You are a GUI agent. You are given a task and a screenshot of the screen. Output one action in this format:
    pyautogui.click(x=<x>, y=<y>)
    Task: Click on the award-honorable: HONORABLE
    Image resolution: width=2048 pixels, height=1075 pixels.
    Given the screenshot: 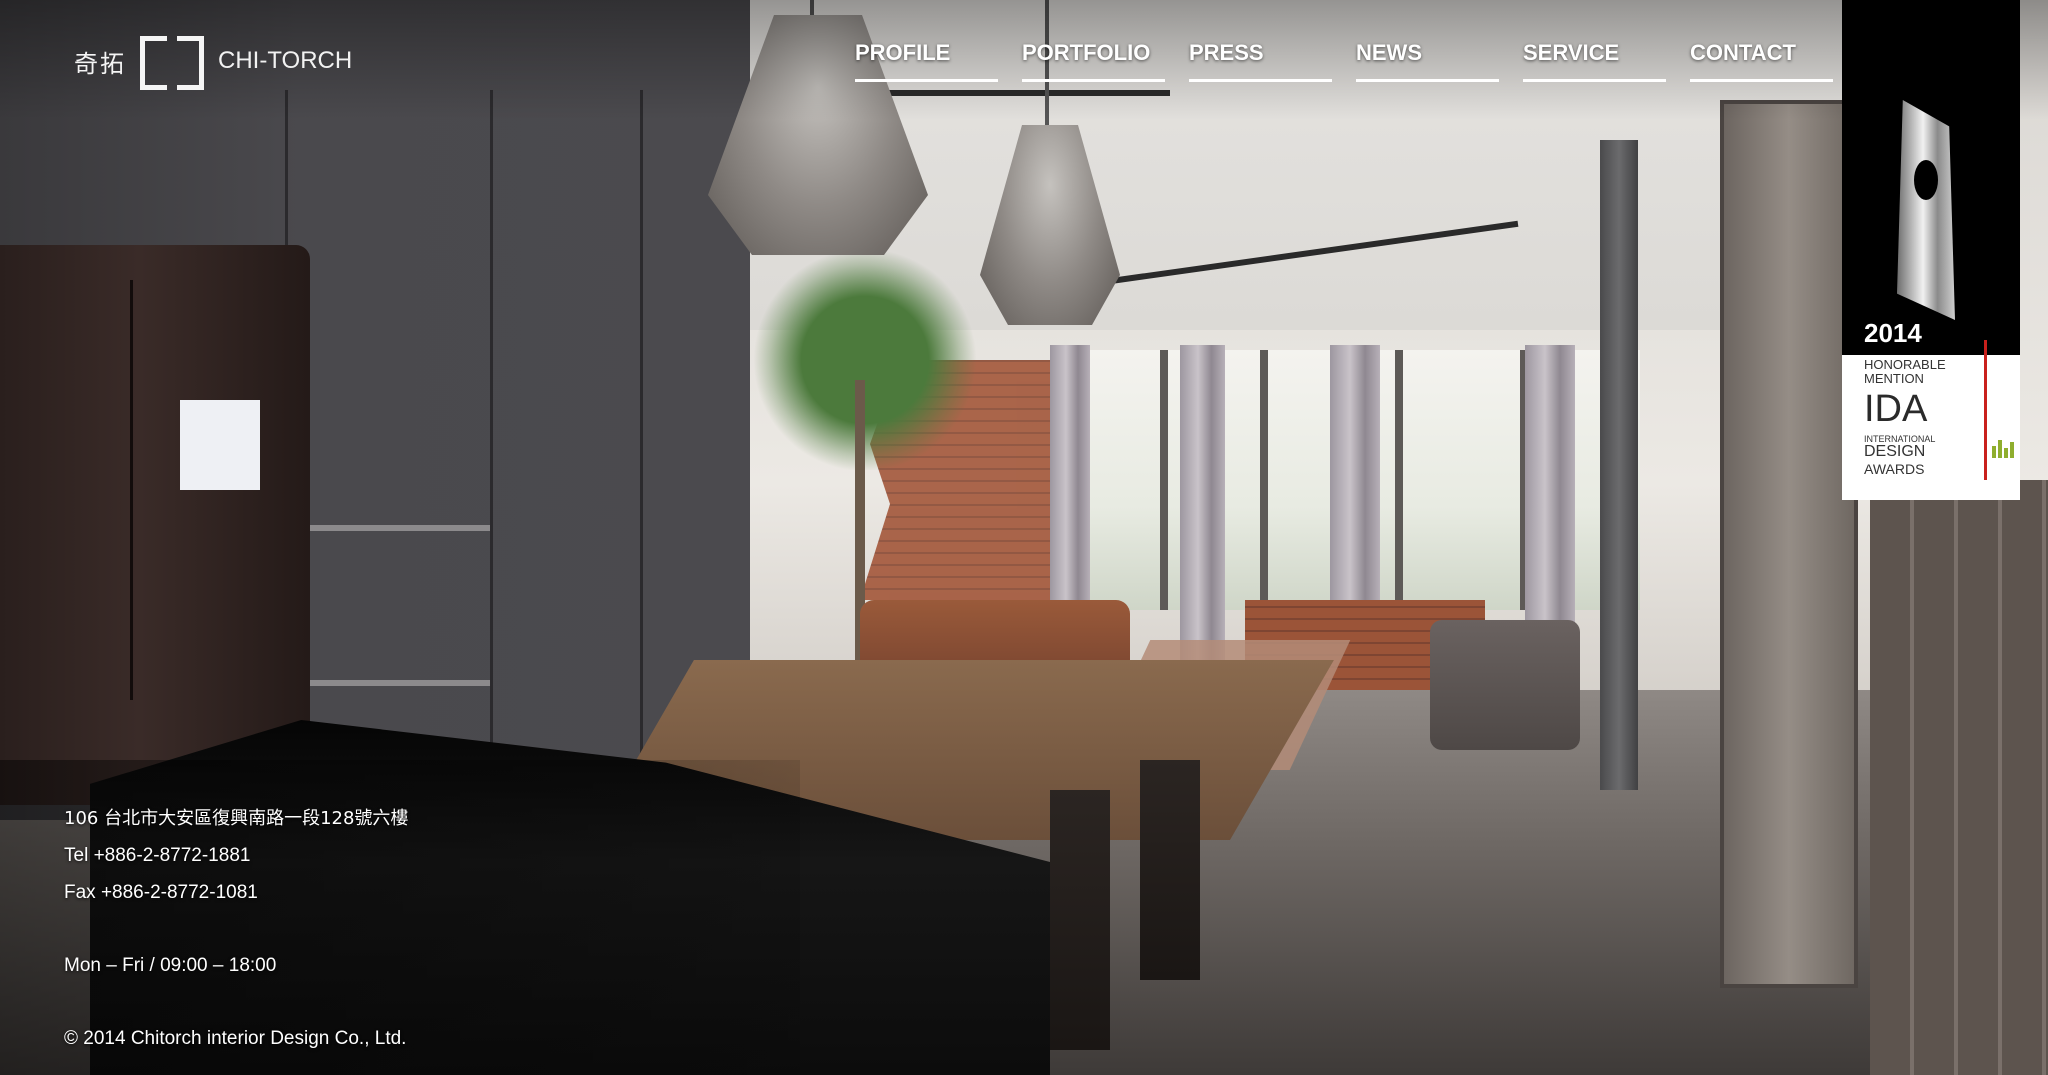 What is the action you would take?
    pyautogui.click(x=1905, y=364)
    